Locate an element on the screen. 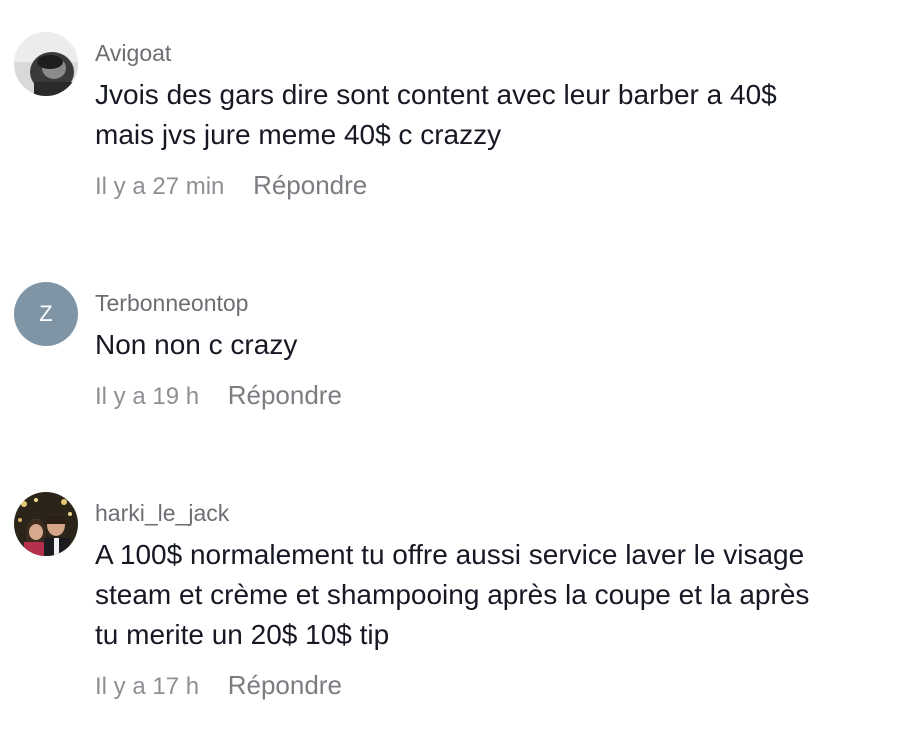 The height and width of the screenshot is (730, 910). comment-username: harki_le_jack is located at coordinates (162, 513).